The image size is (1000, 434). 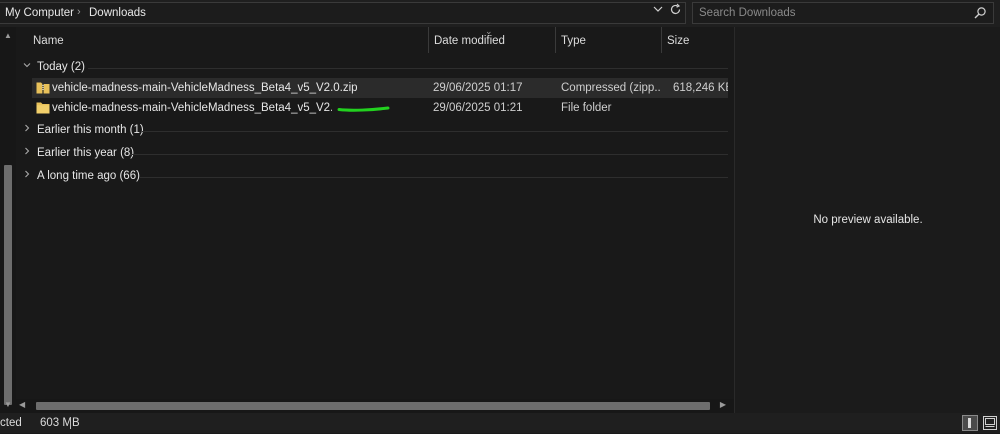 What do you see at coordinates (980, 13) in the screenshot?
I see `search-icon` at bounding box center [980, 13].